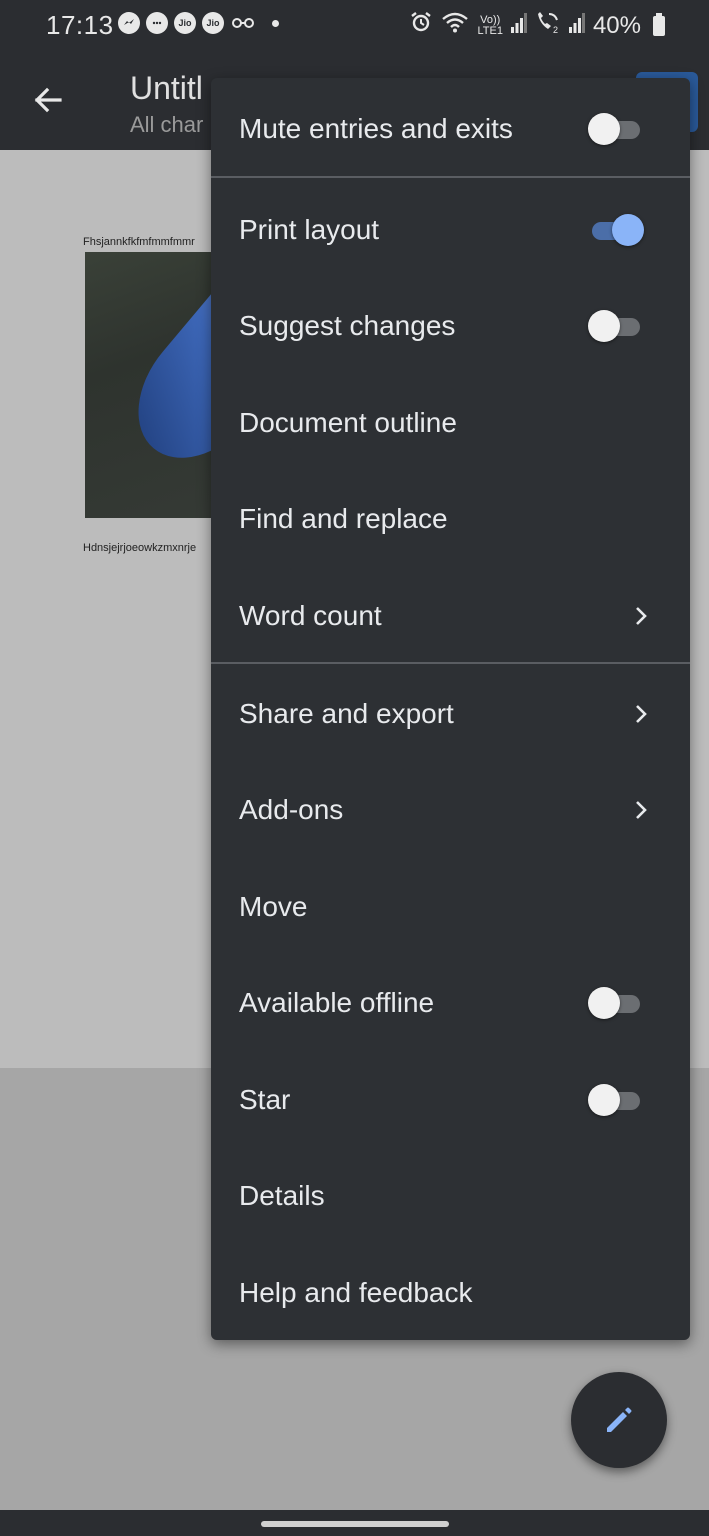 This screenshot has height=1536, width=709. What do you see at coordinates (198, 23) in the screenshot?
I see `notification-icons: Jio Jio` at bounding box center [198, 23].